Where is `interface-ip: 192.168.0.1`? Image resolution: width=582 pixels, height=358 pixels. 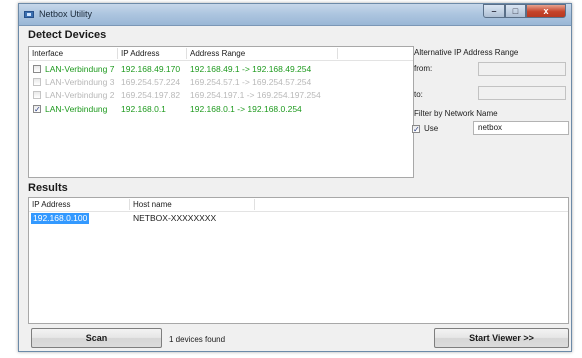
interface-ip: 192.168.0.1 is located at coordinates (143, 109).